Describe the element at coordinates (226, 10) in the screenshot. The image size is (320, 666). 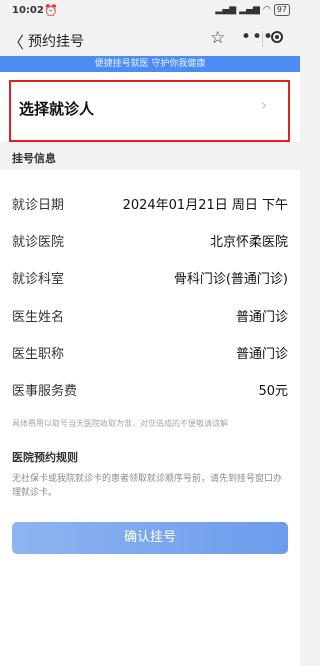
I see `signal-icon: ▂▄▆` at that location.